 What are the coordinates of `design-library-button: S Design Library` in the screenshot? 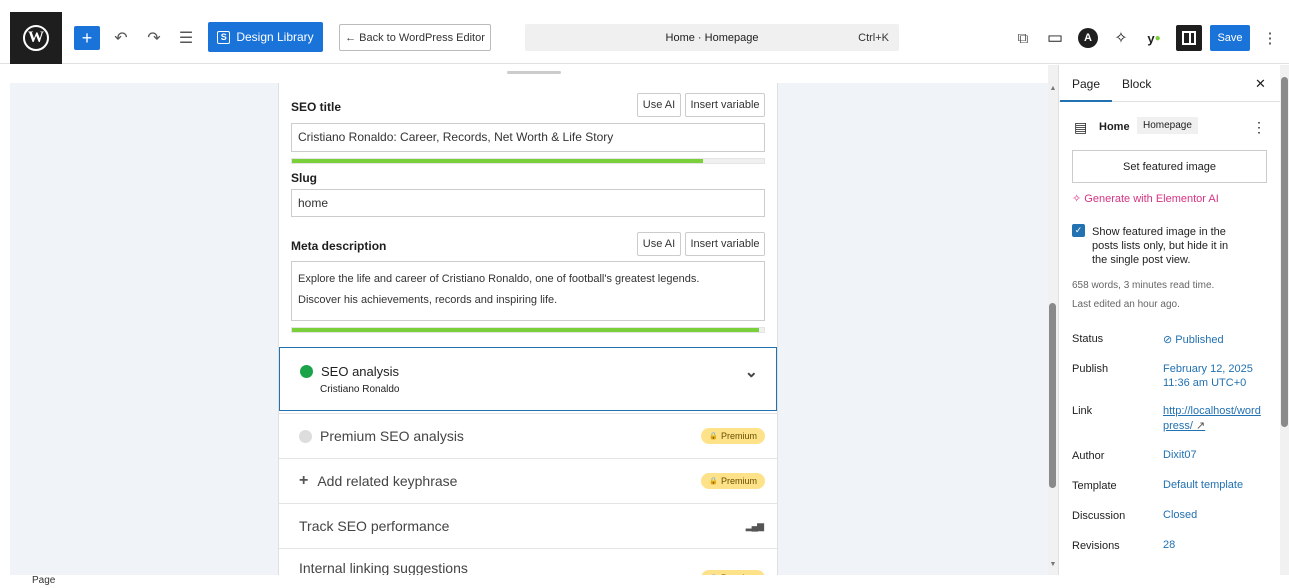 It's located at (265, 37).